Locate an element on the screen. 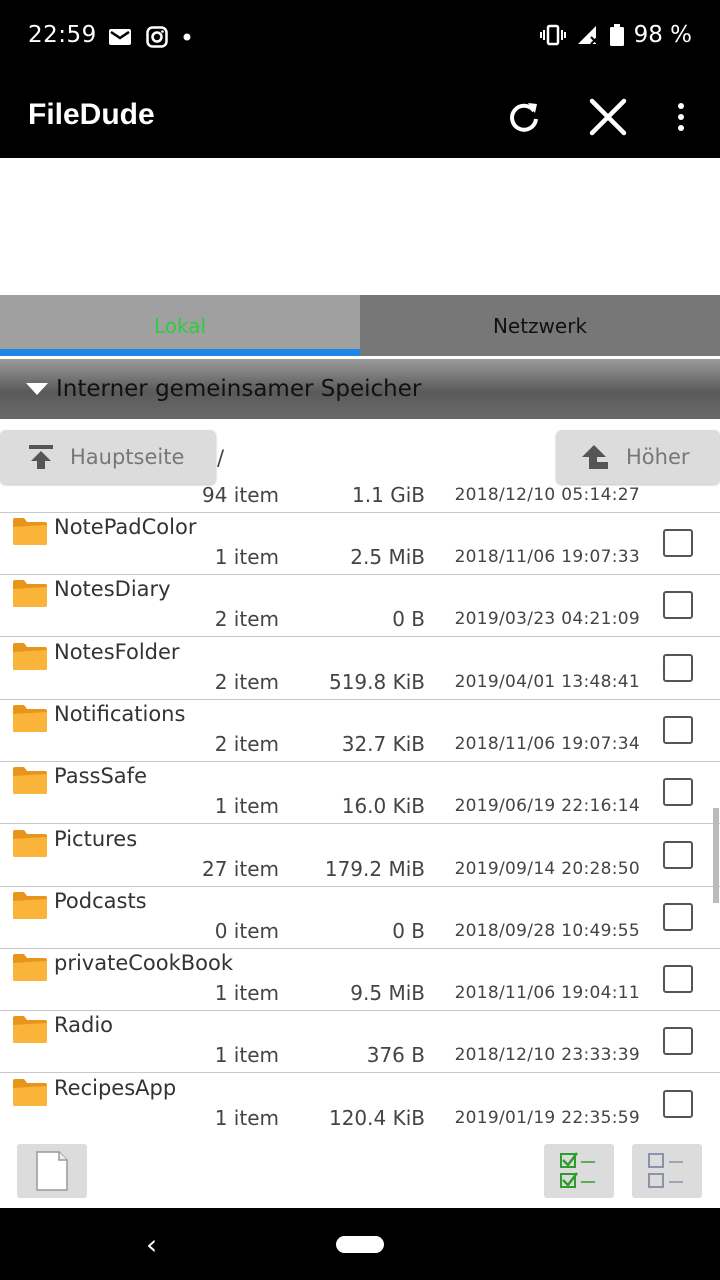 Image resolution: width=720 pixels, height=1280 pixels. list-item: 94 item 1.1 GiB 2018/12/10 05:14:27 is located at coordinates (360, 499).